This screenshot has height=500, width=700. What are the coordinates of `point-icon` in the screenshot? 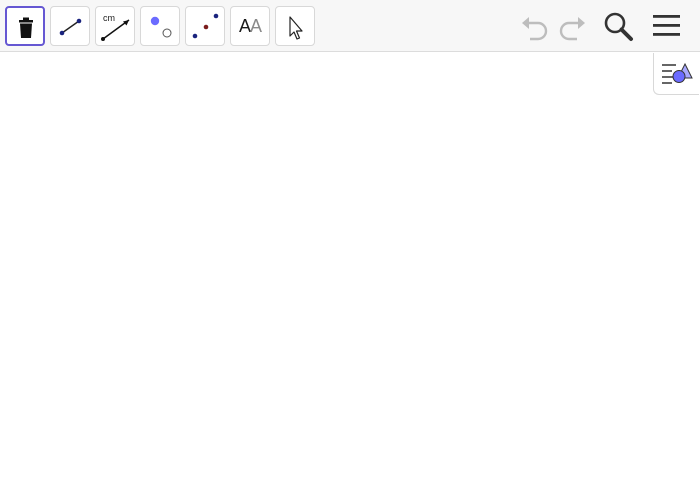 It's located at (161, 27).